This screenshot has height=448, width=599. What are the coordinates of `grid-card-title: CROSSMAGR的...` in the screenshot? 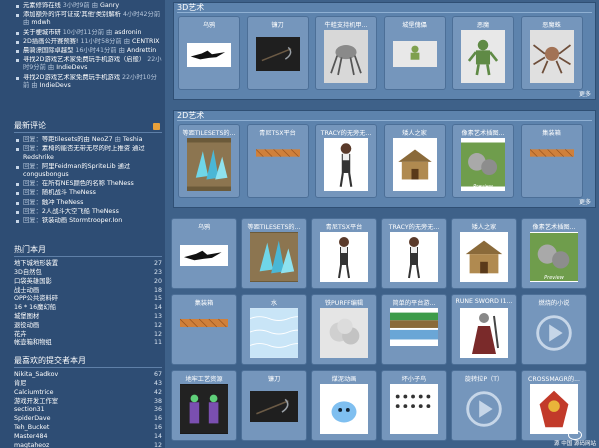 It's located at (554, 378).